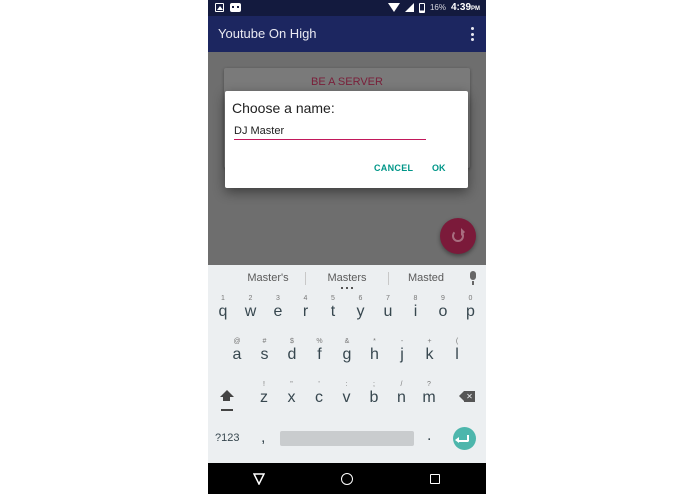  What do you see at coordinates (473, 278) in the screenshot?
I see `microphone-icon` at bounding box center [473, 278].